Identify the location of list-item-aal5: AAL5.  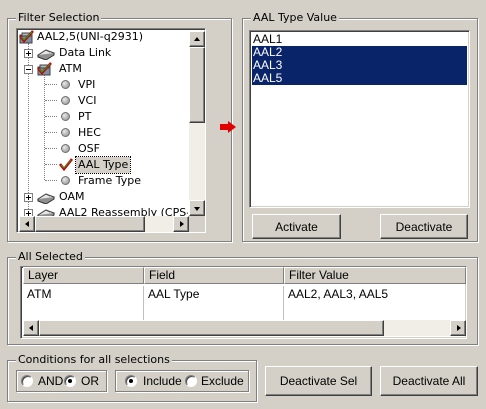
(359, 78).